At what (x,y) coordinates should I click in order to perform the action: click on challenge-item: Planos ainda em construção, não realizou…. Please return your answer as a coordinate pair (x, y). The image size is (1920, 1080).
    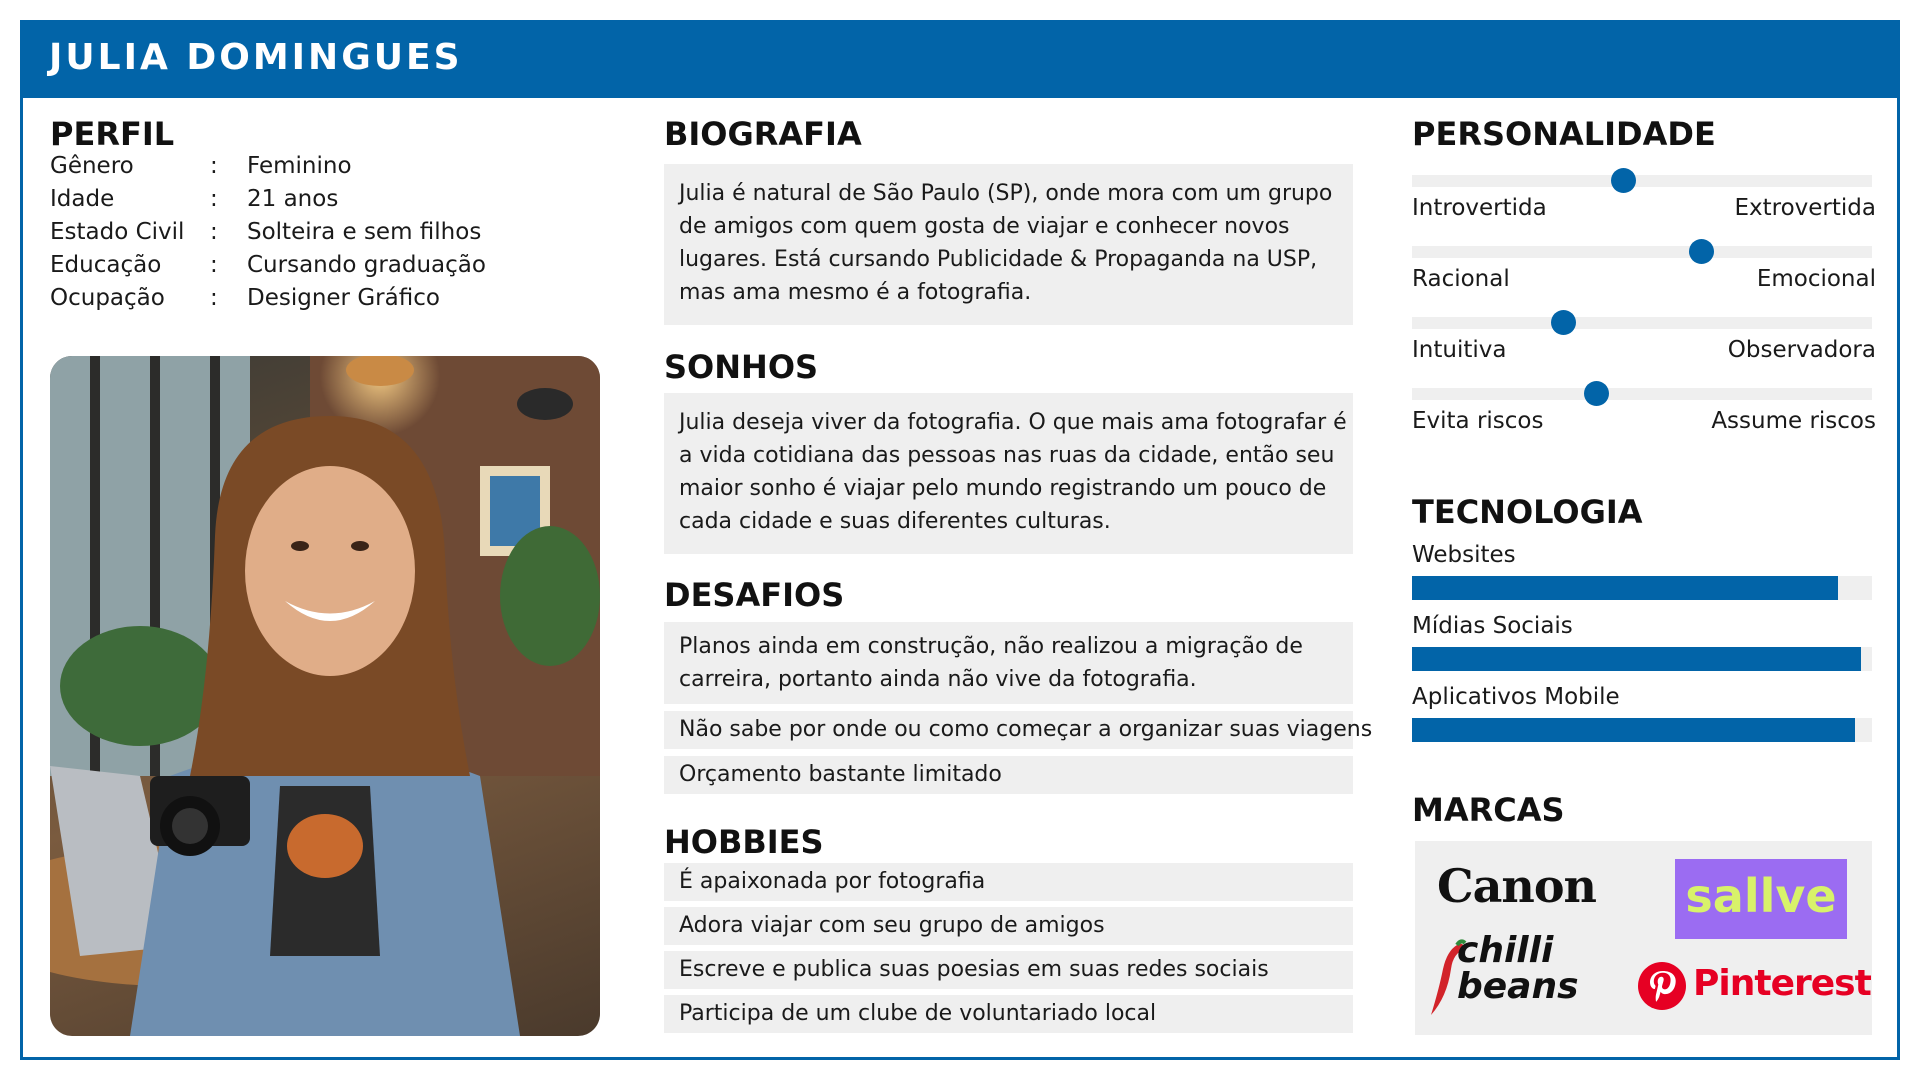
    Looking at the image, I should click on (1008, 663).